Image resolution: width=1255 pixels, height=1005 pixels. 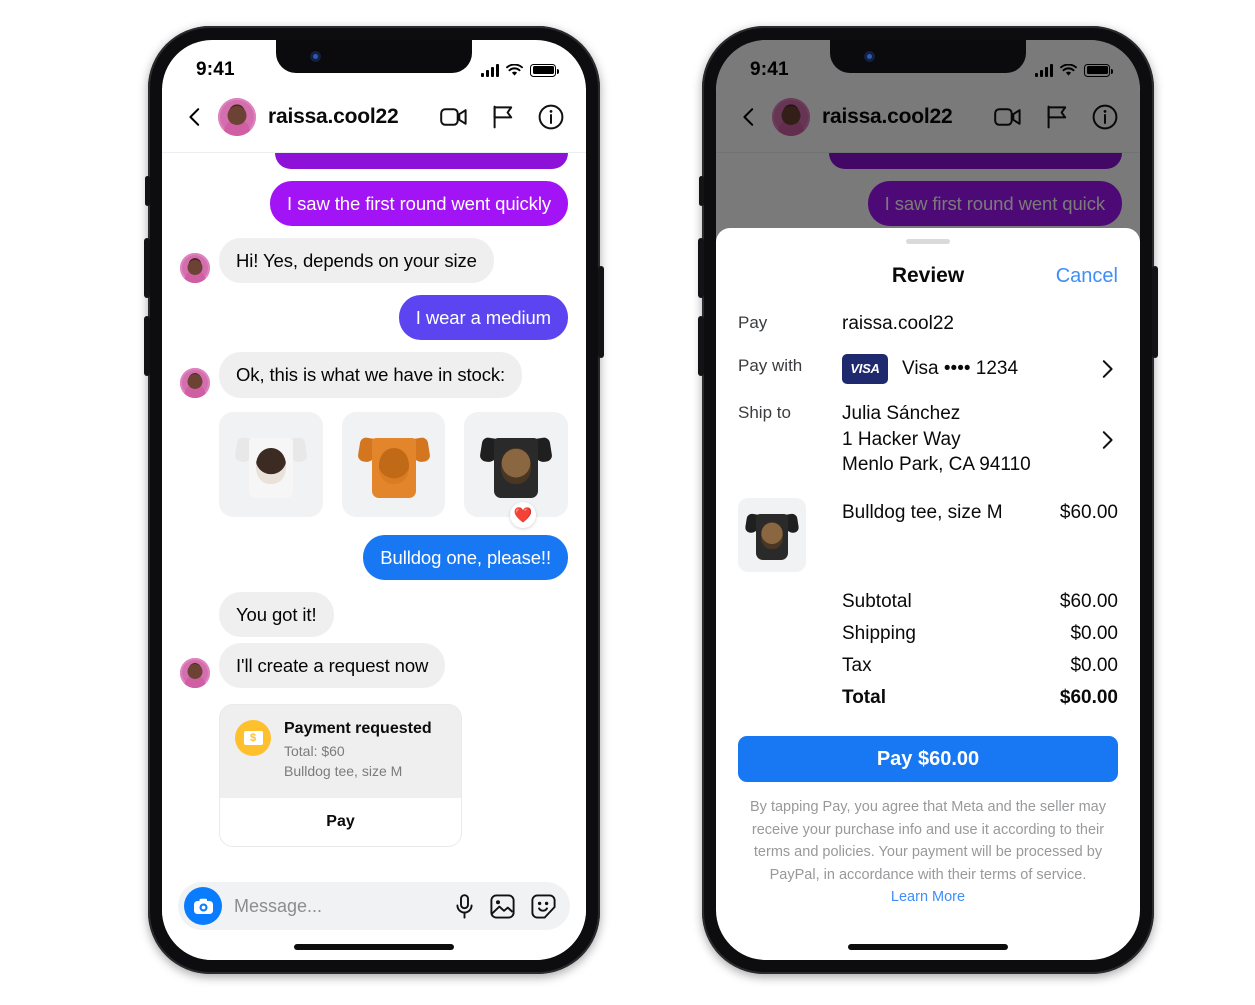 What do you see at coordinates (374, 318) in the screenshot?
I see `message-row: I wear a medium` at bounding box center [374, 318].